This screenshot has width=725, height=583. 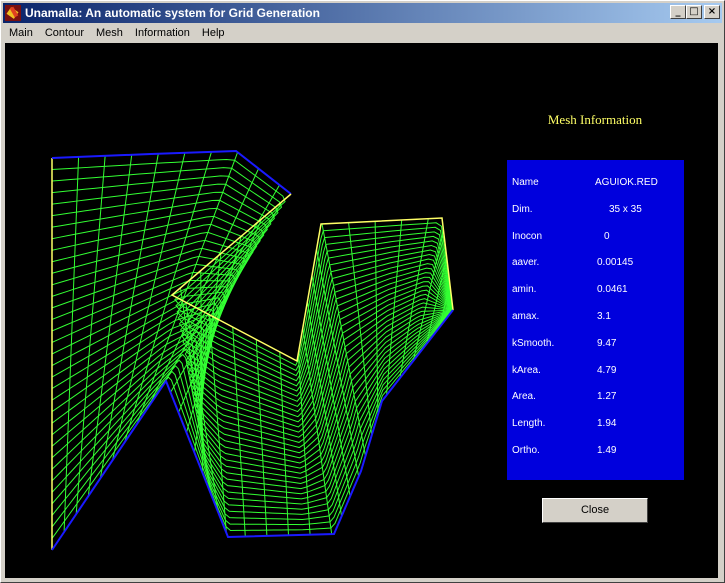 What do you see at coordinates (607, 370) in the screenshot?
I see `info-value: 4.79` at bounding box center [607, 370].